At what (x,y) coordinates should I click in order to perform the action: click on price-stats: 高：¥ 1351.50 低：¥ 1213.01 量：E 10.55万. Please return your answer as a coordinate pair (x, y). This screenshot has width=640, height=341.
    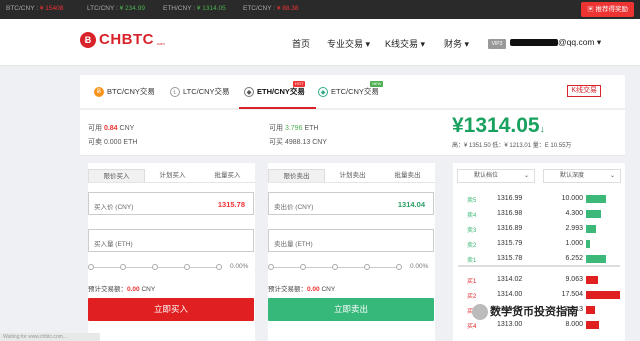
    Looking at the image, I should click on (512, 146).